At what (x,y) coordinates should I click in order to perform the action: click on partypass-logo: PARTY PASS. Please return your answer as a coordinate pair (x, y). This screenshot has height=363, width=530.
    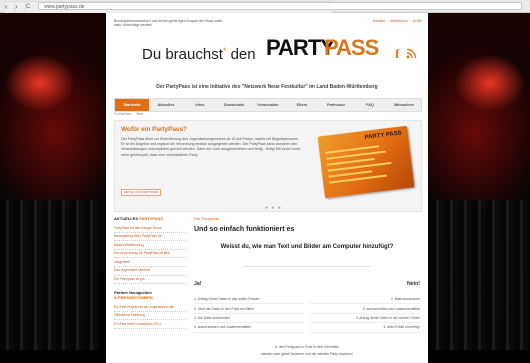
    Looking at the image, I should click on (318, 53).